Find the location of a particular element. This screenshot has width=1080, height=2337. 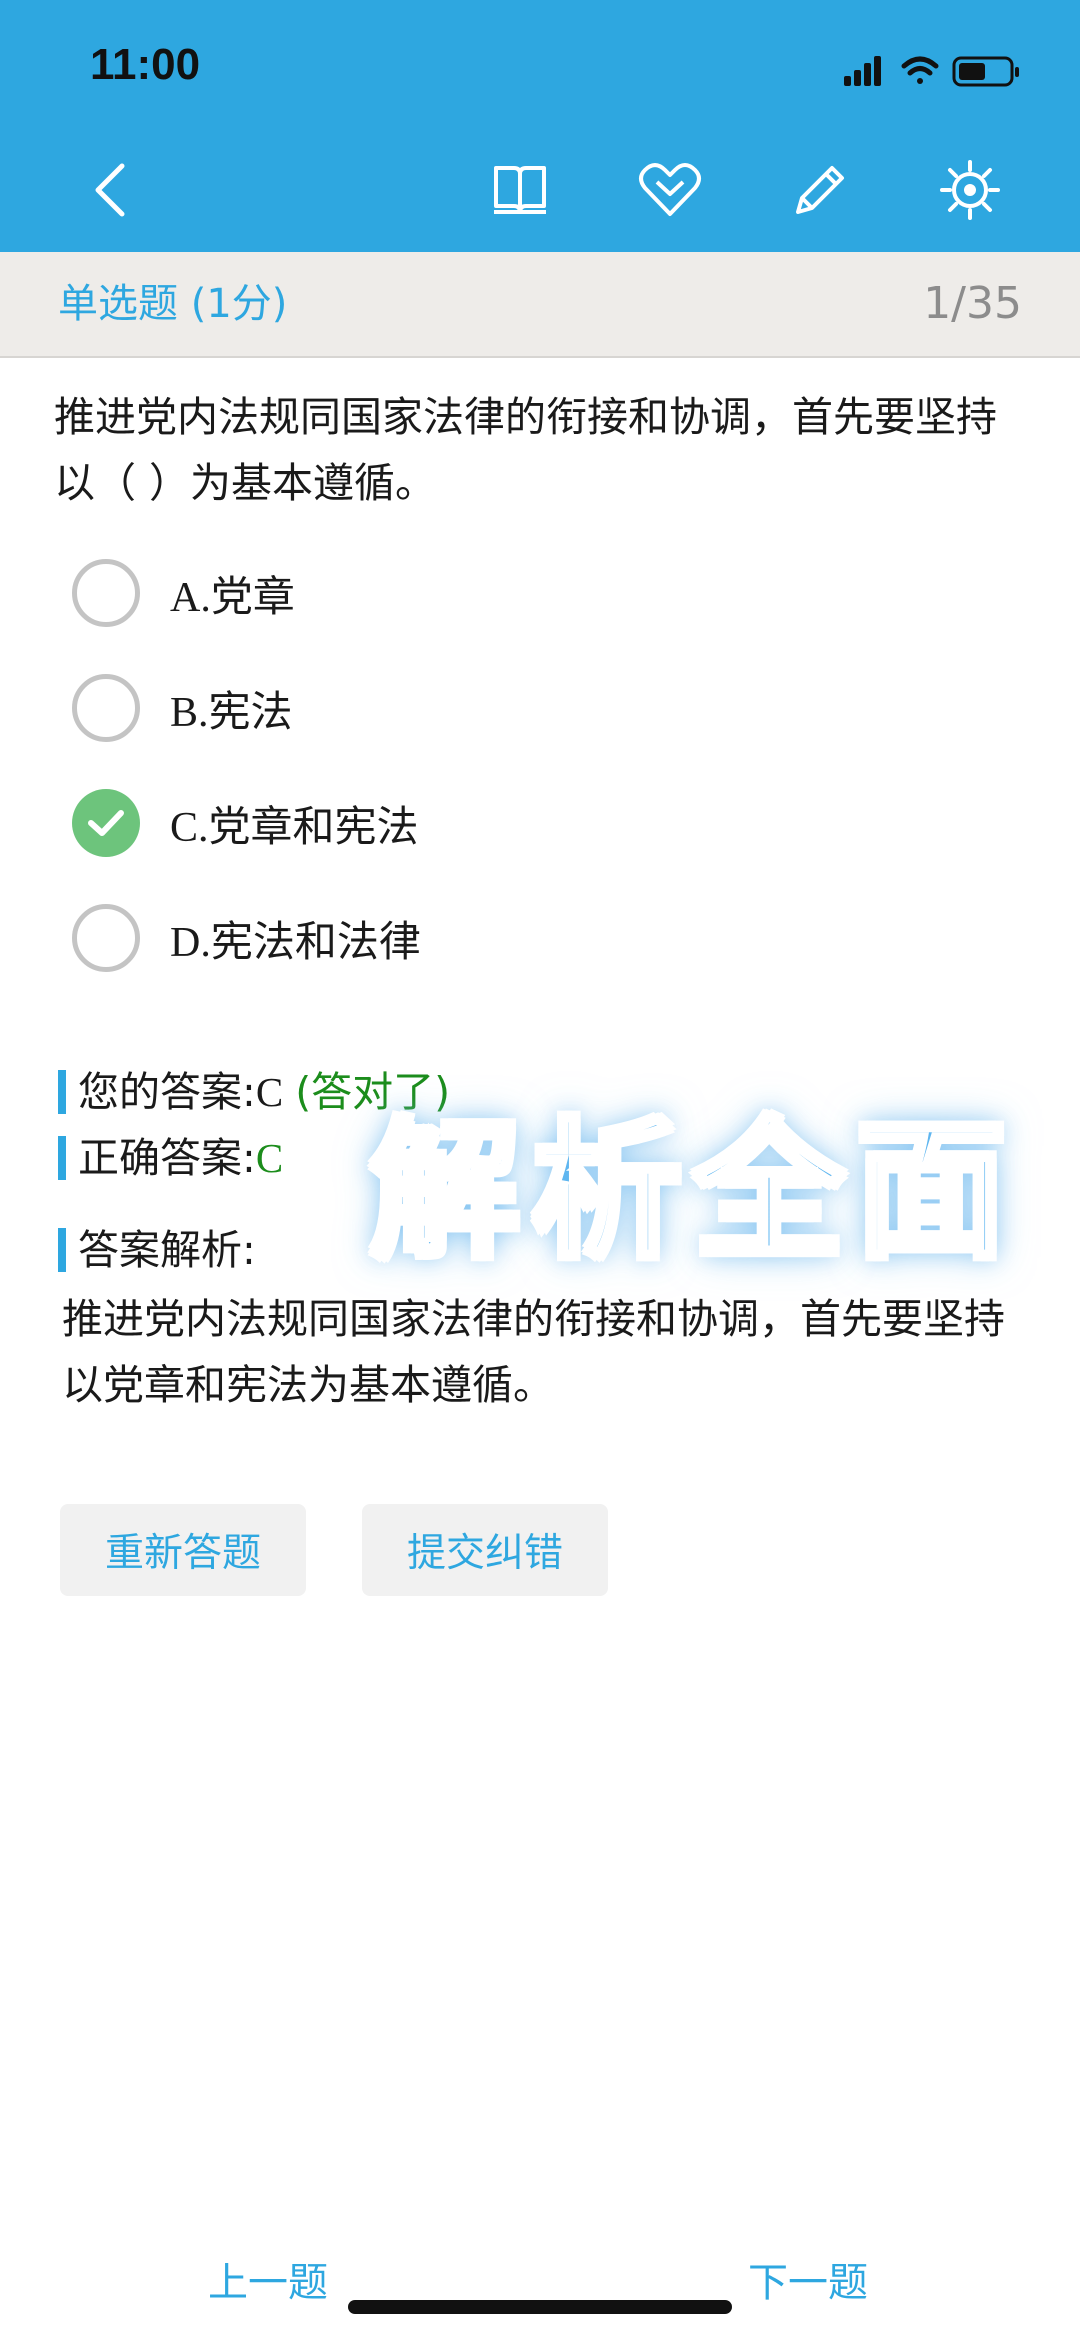

question-header: 单选题 (1分) 1/35 is located at coordinates (540, 305).